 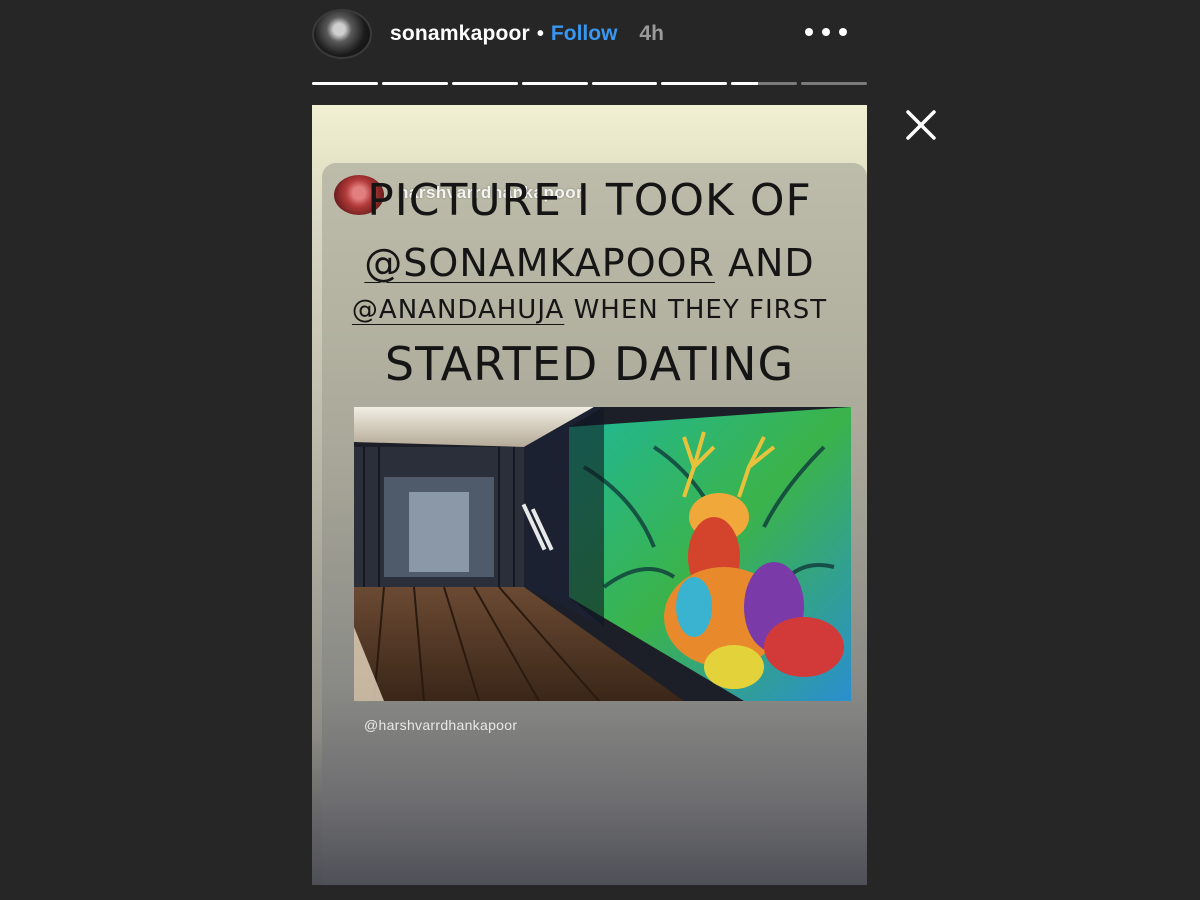 I want to click on container-mural-photo, so click(x=602, y=554).